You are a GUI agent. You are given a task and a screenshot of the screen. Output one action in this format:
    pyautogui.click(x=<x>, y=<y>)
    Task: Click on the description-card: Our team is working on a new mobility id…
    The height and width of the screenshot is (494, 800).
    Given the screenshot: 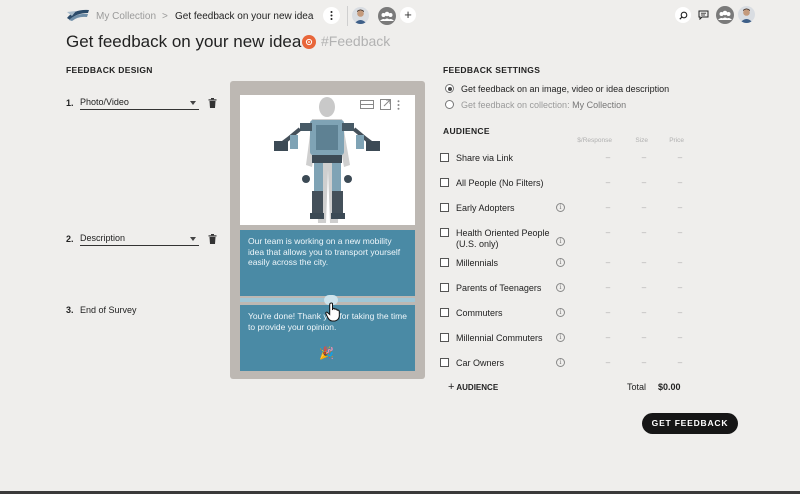 What is the action you would take?
    pyautogui.click(x=327, y=263)
    